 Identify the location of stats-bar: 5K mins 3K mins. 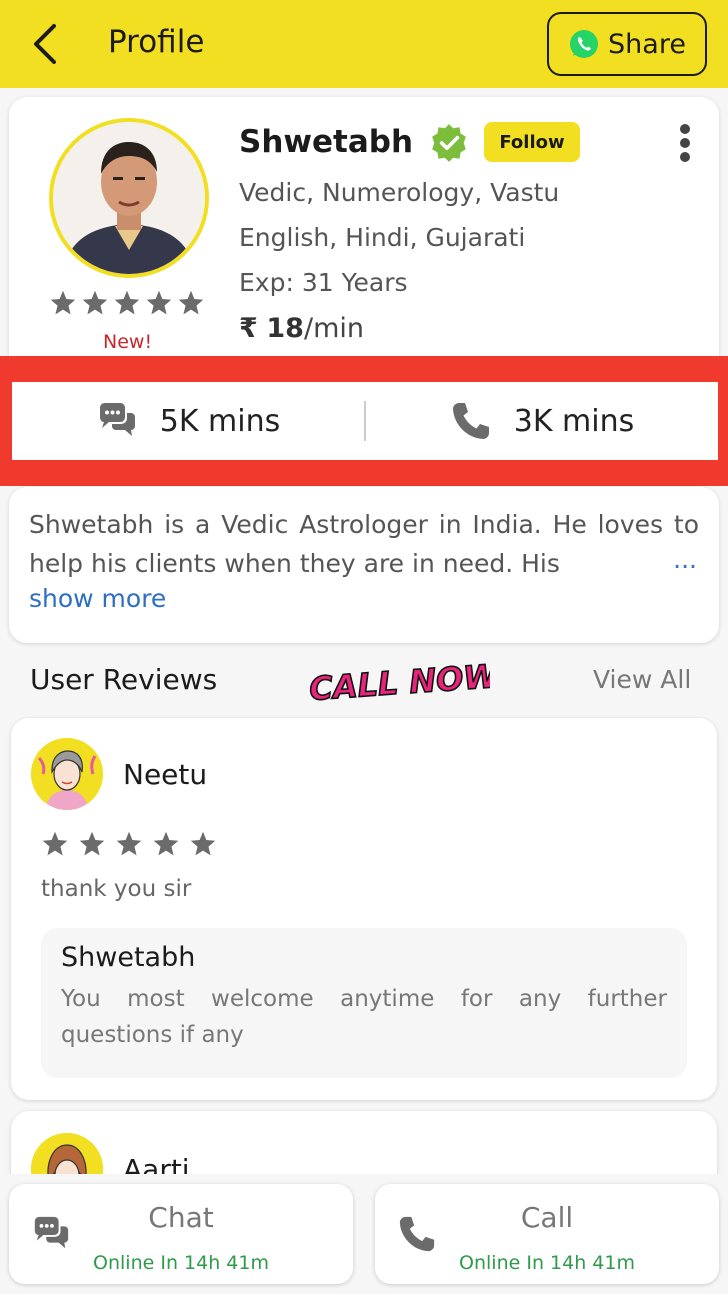
(365, 421).